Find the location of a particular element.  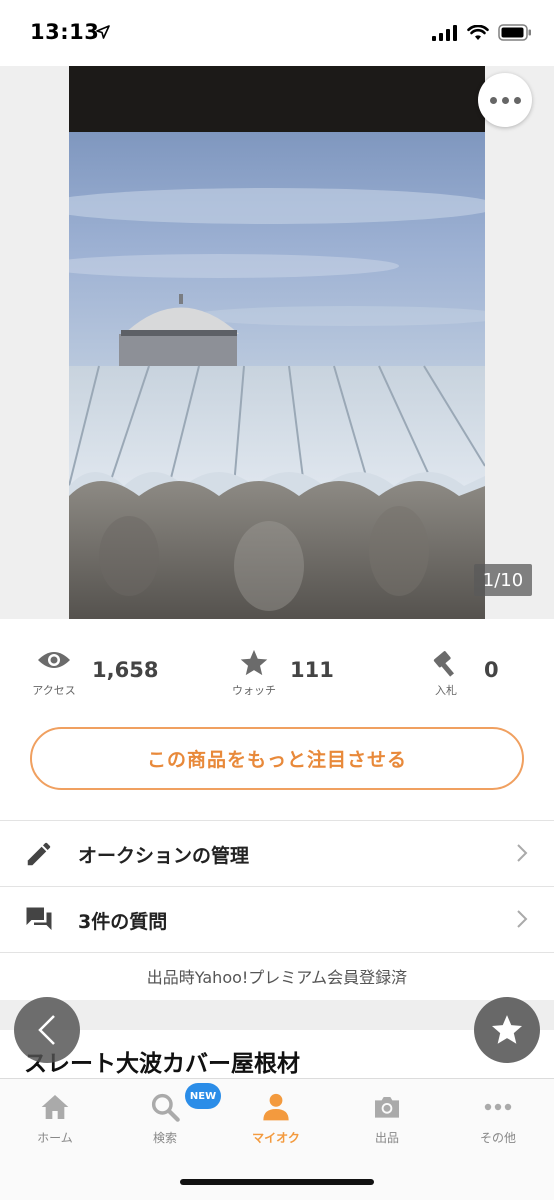

bottom-tab-bar: ホーム NEW 検索 マイオク 出品 その他 is located at coordinates (277, 1122).